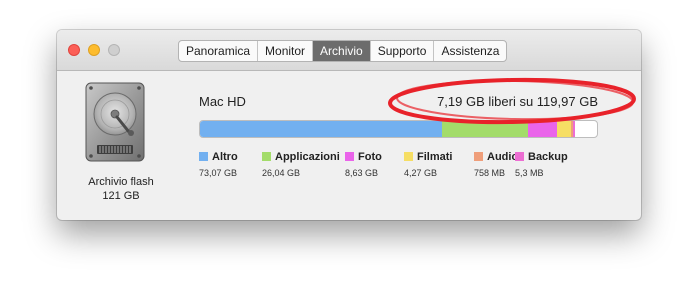 This screenshot has width=698, height=302. I want to click on storage-bar-segment-filmati, so click(563, 129).